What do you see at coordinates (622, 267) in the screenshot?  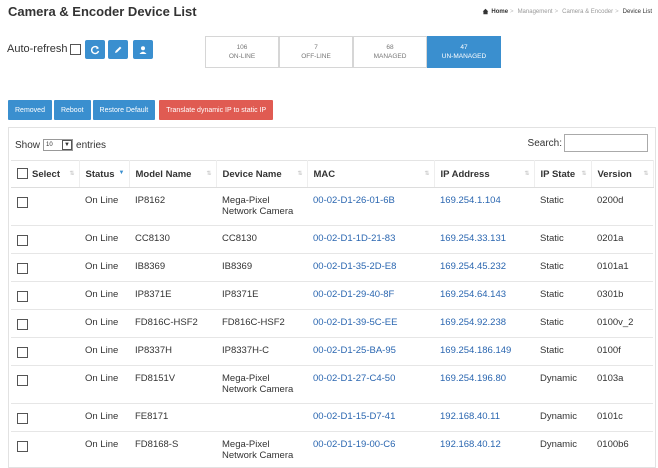 I see `cell-version: 0101a1` at bounding box center [622, 267].